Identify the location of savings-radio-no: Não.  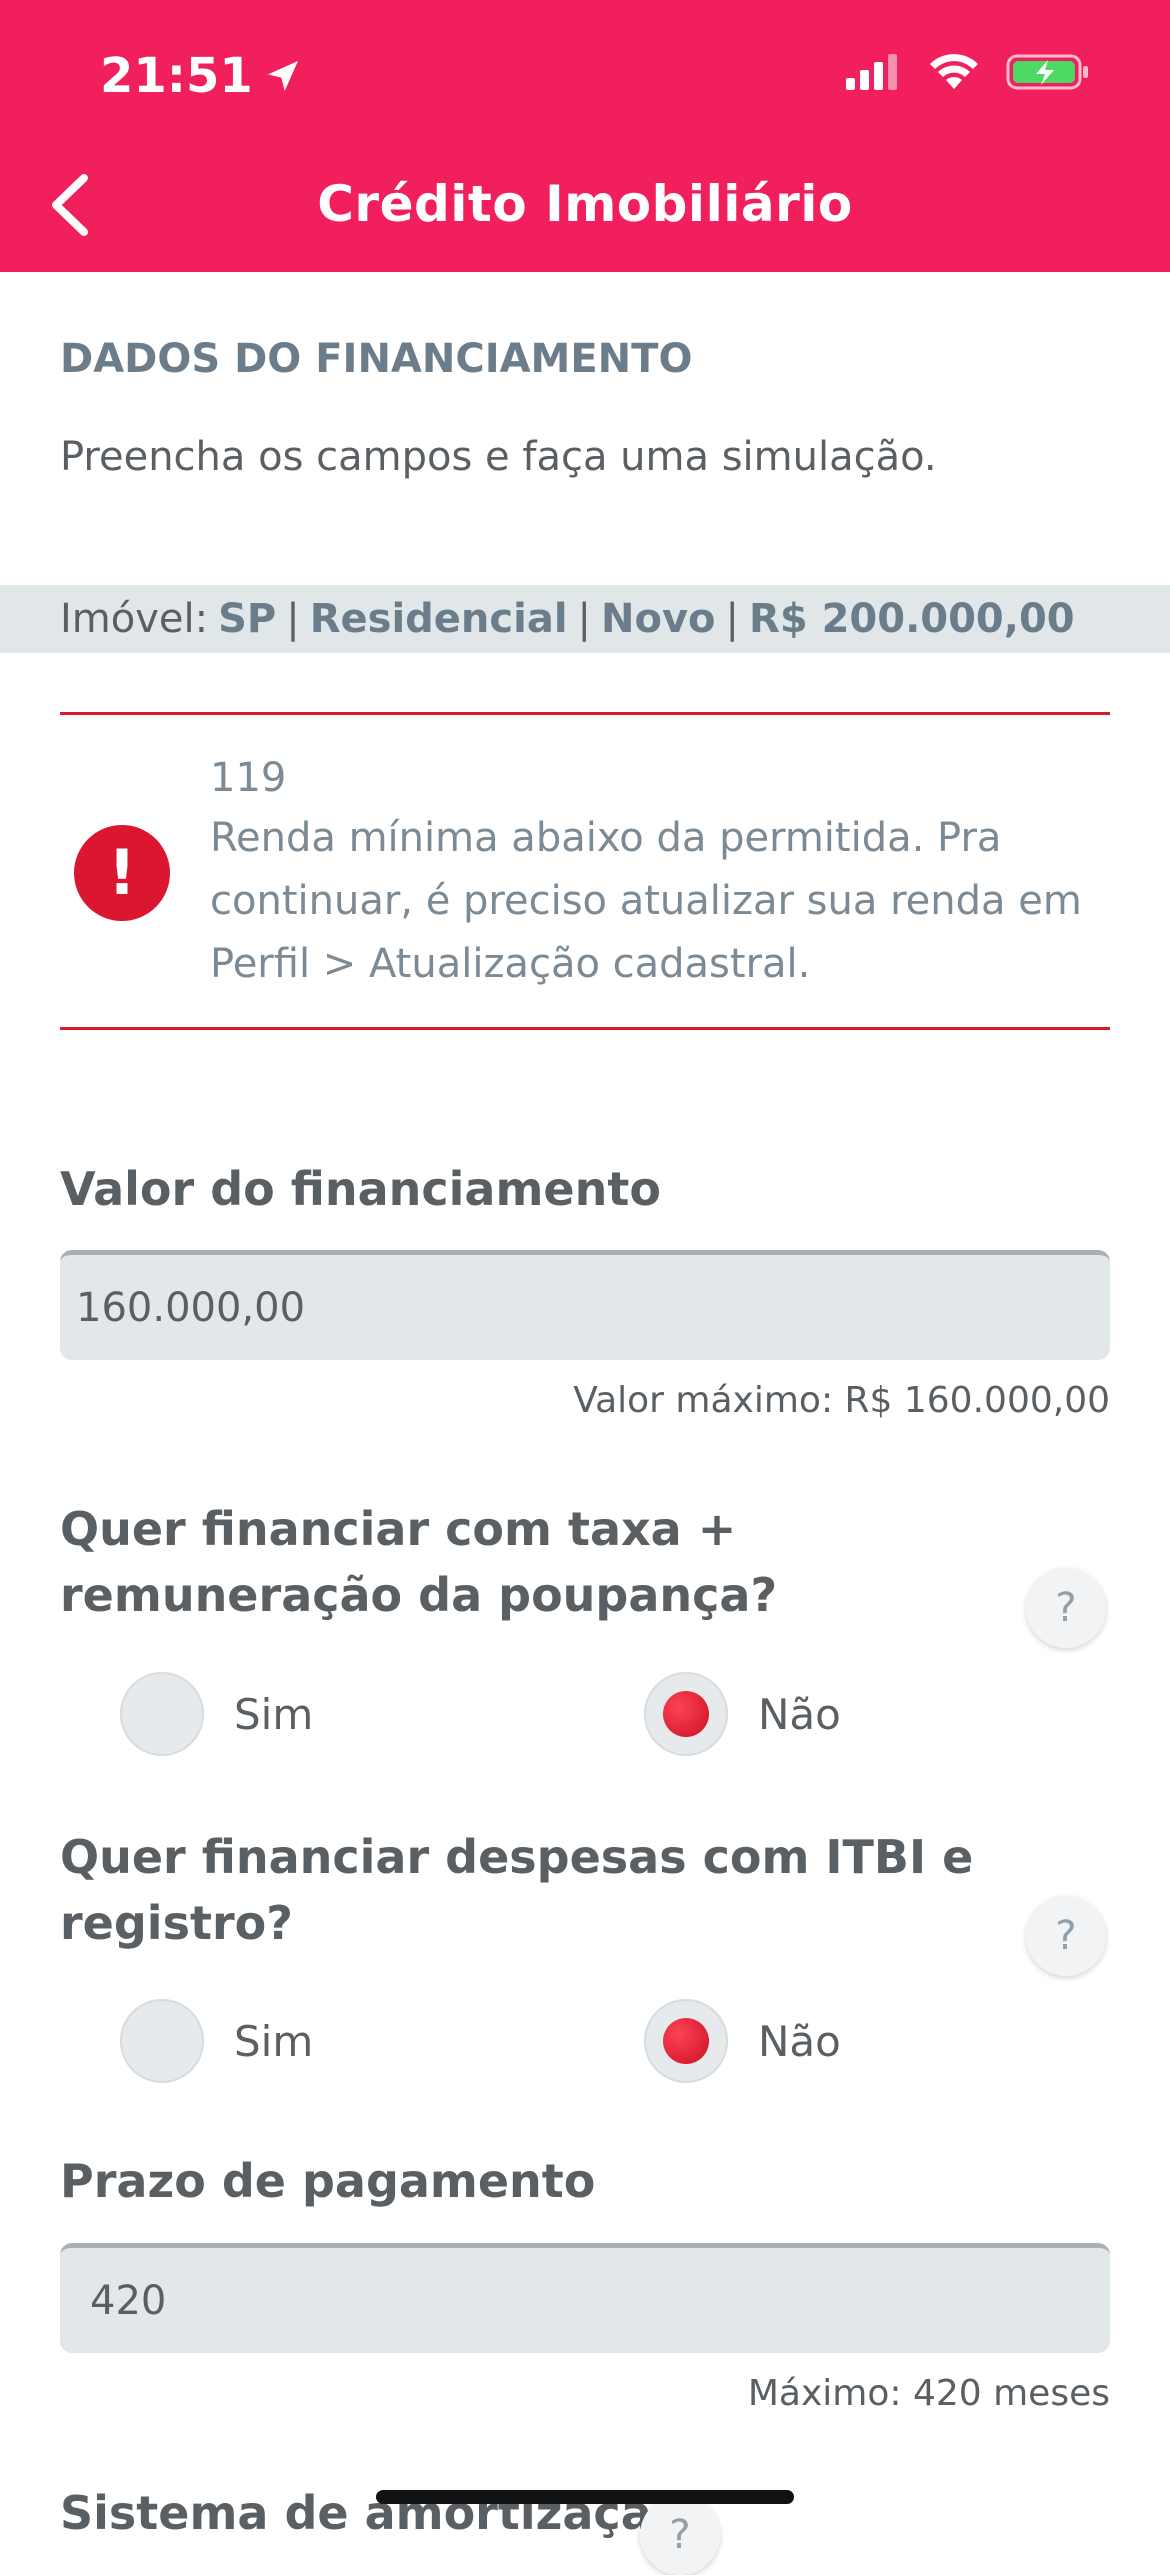
(742, 1714).